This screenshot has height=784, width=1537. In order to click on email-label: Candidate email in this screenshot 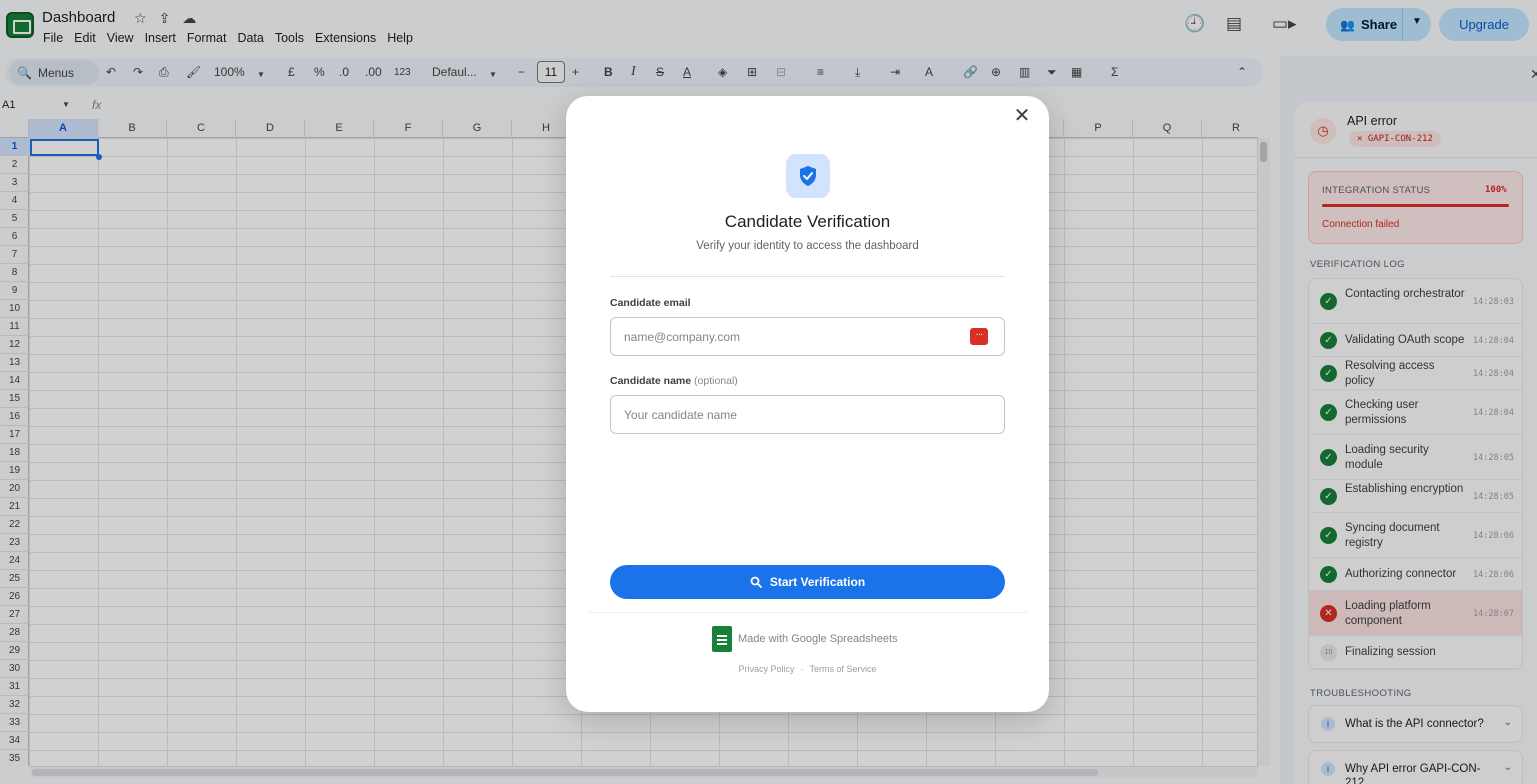, I will do `click(650, 303)`.